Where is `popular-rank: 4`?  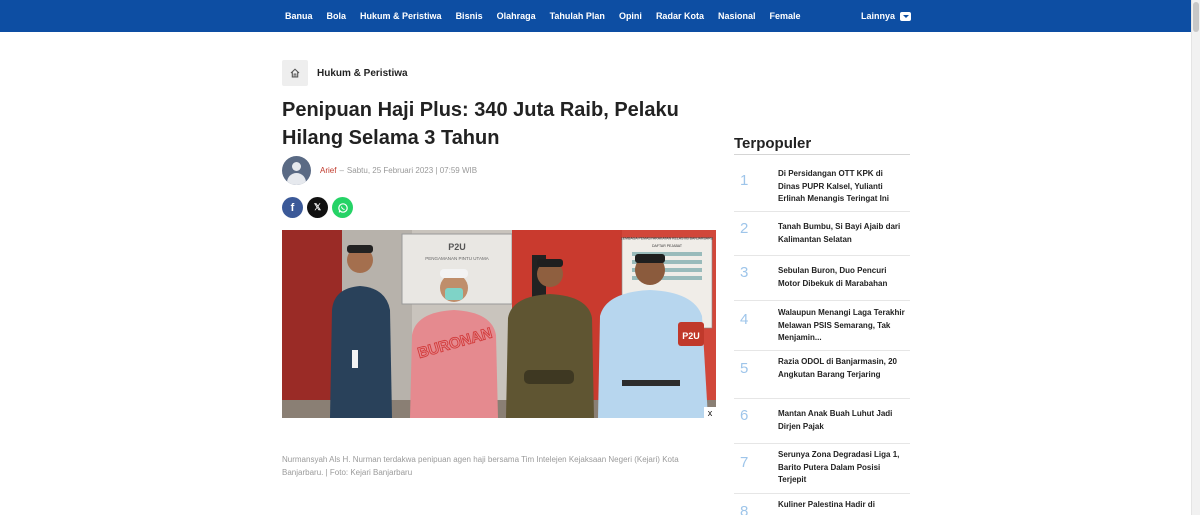
popular-rank: 4 is located at coordinates (744, 319).